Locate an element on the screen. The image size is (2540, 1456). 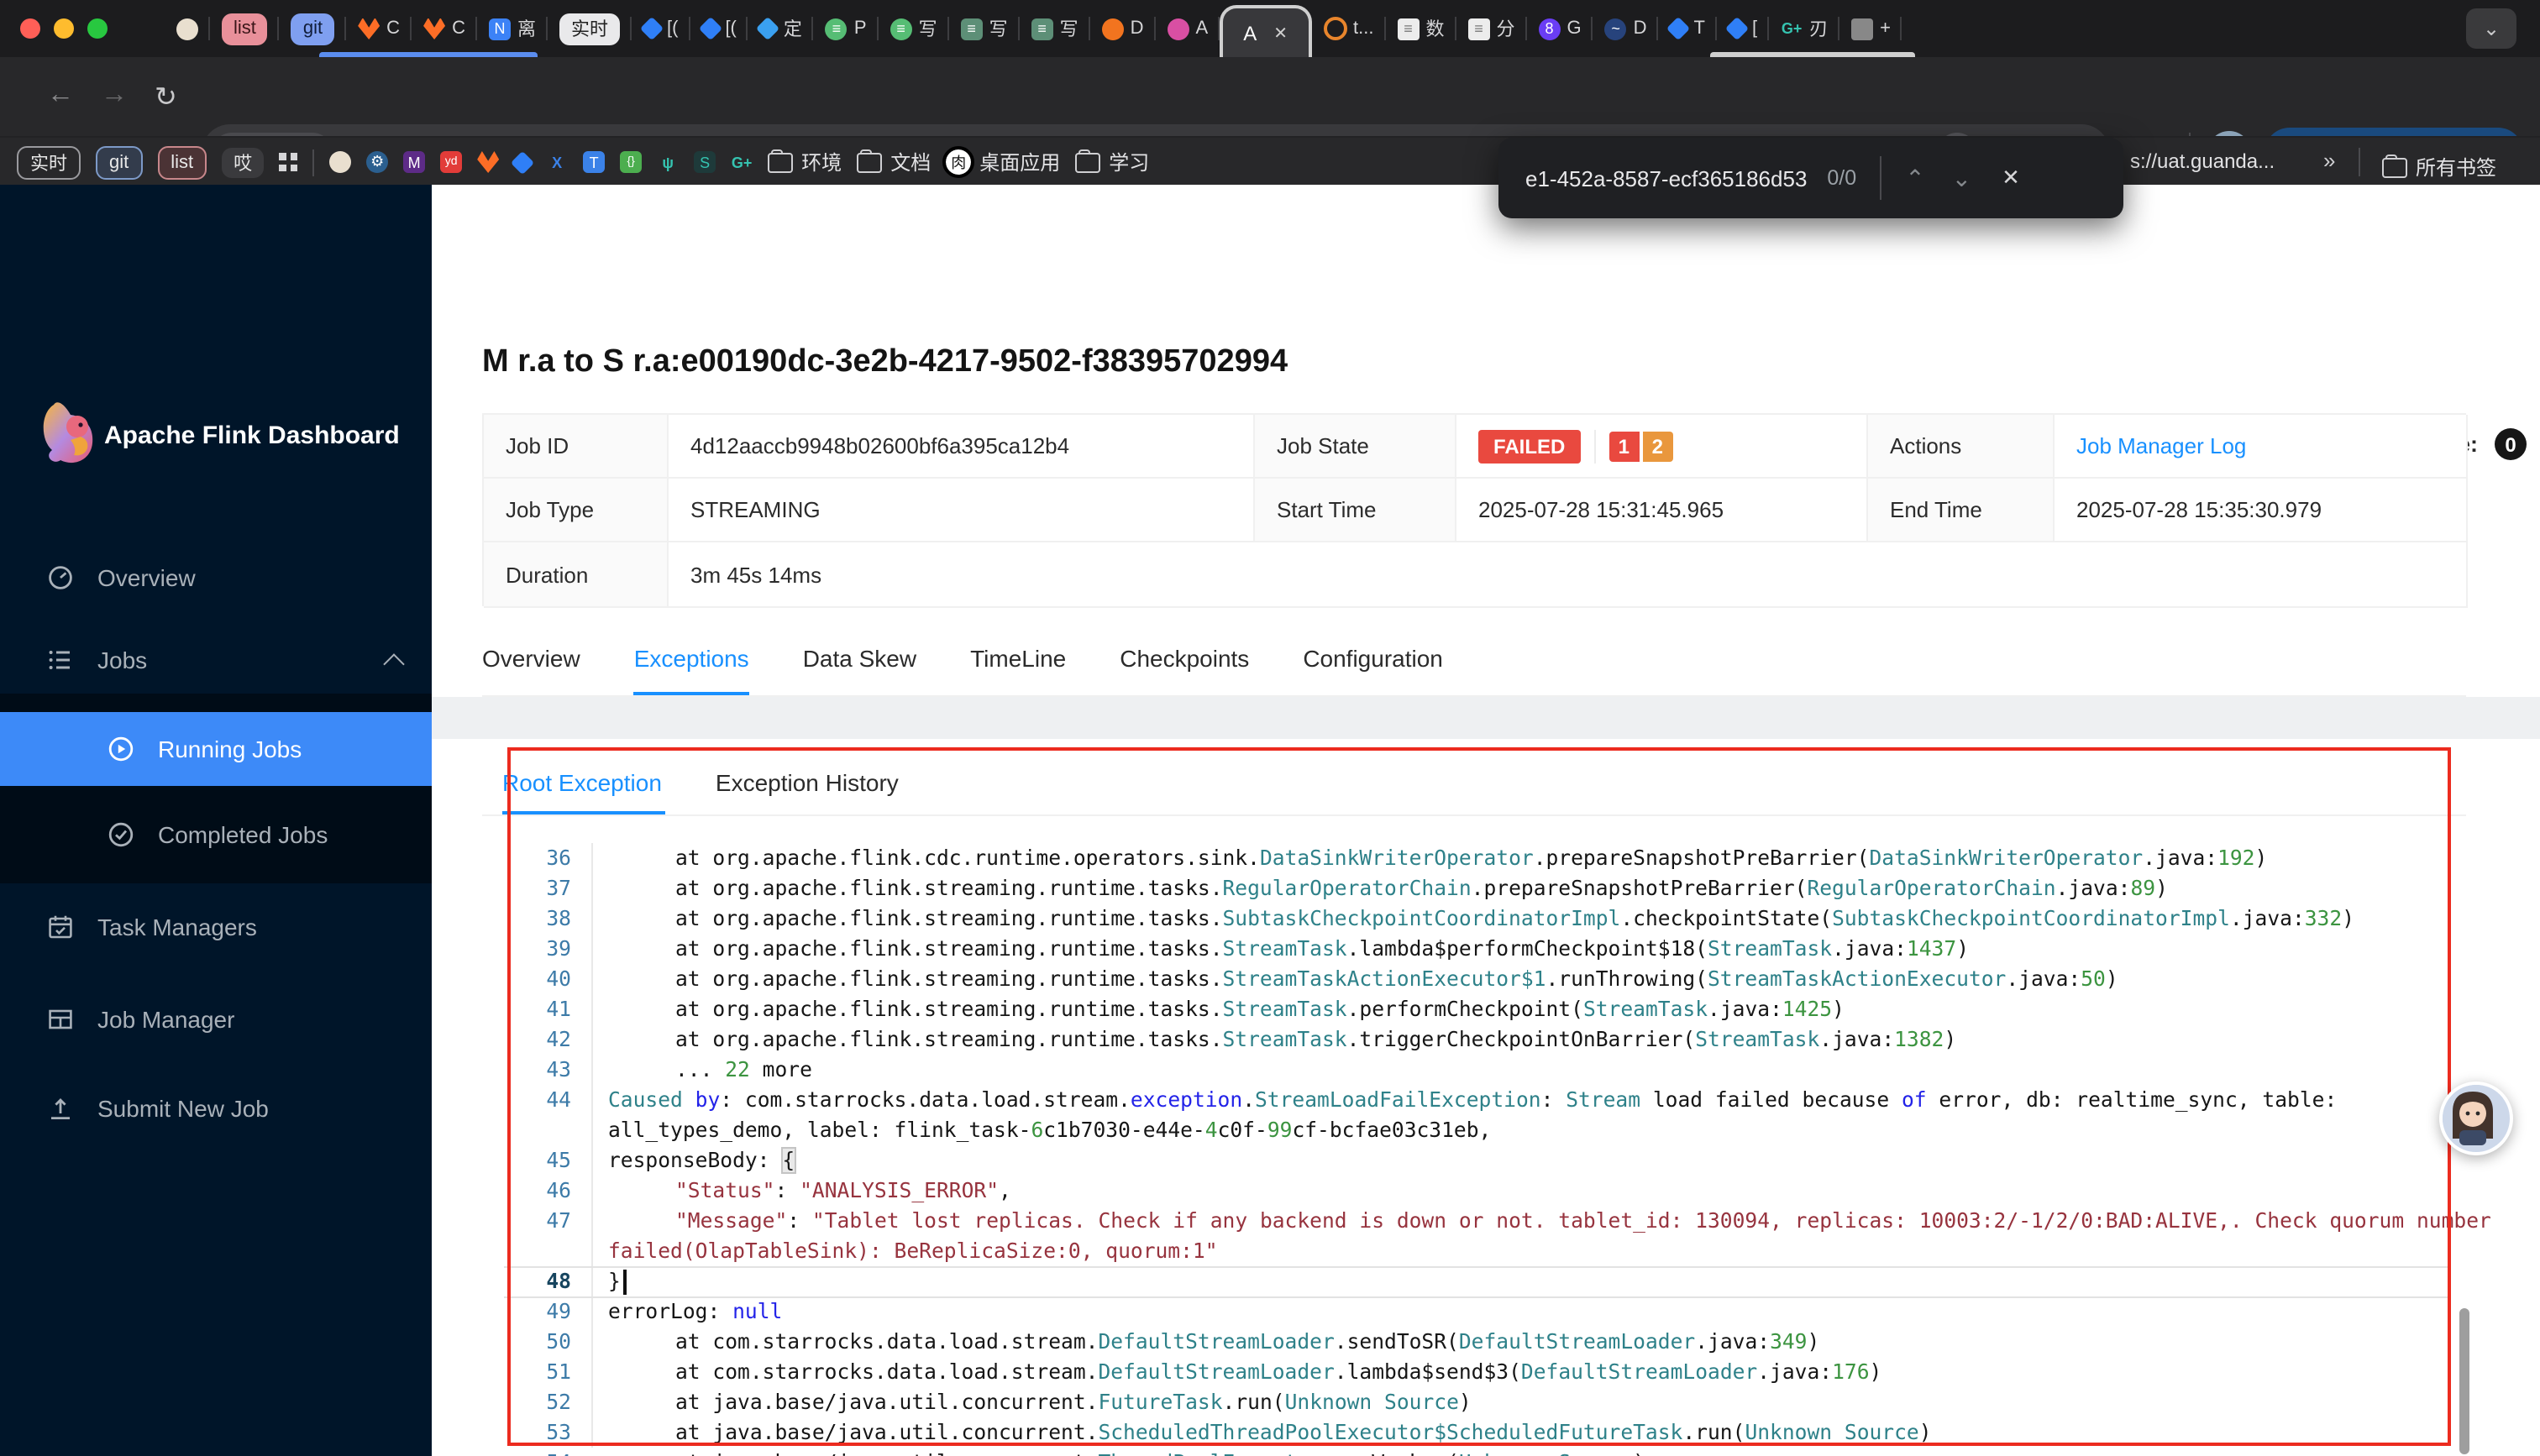
state-count-badge-2: 2 is located at coordinates (1657, 446).